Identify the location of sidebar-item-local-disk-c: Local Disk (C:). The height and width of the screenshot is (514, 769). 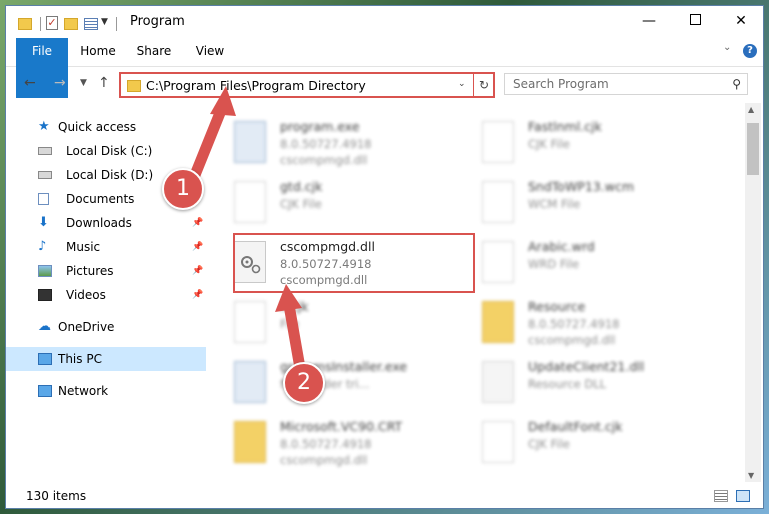
(106, 151).